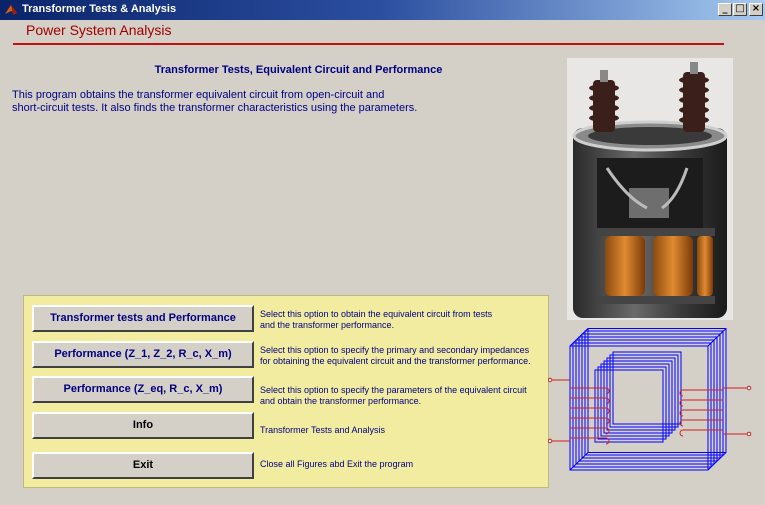 The height and width of the screenshot is (505, 765). I want to click on option-description-line: and the transformer performance., so click(327, 325).